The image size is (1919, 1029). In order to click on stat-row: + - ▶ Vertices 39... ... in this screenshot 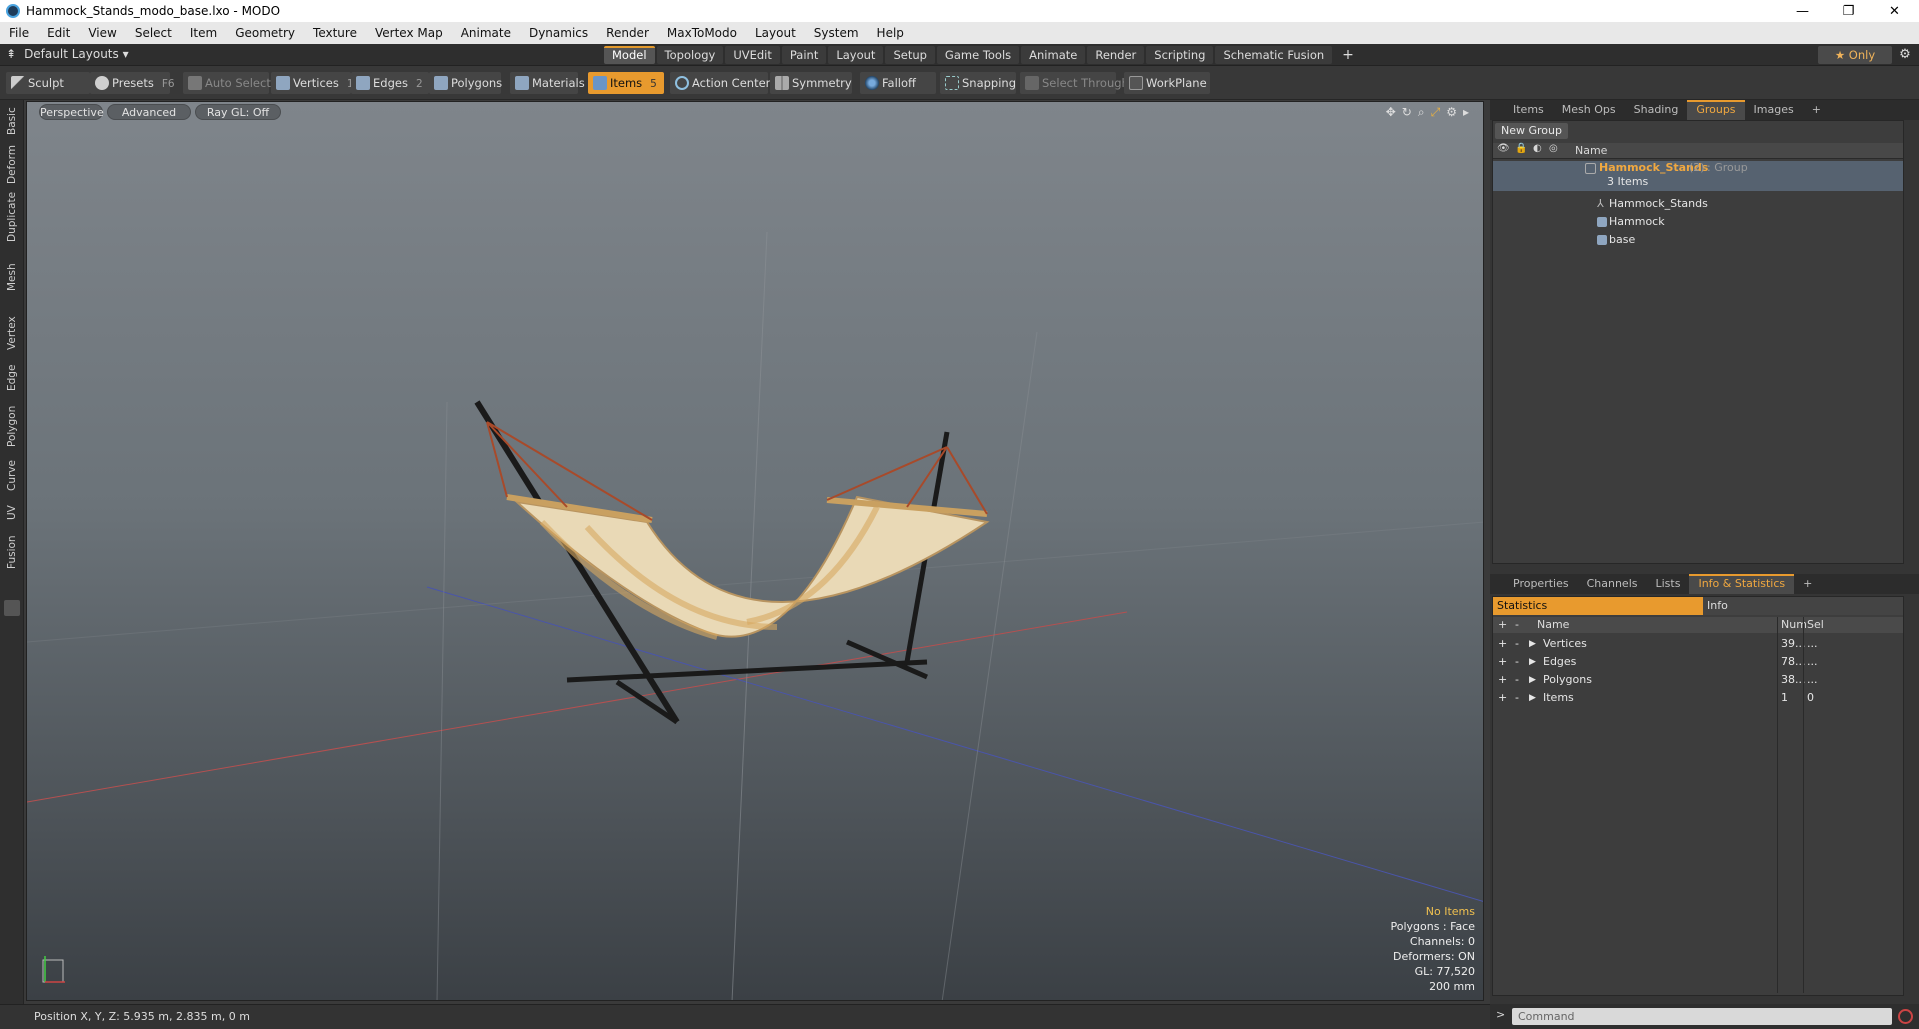, I will do `click(1698, 644)`.